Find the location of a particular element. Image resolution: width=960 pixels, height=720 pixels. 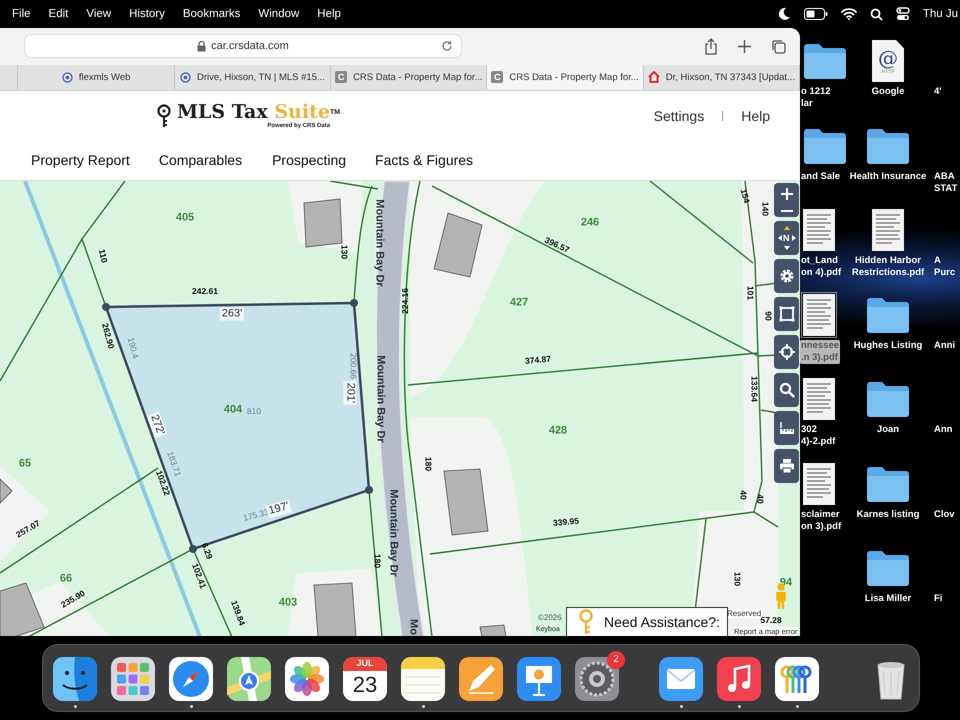

menu-item: File is located at coordinates (21, 14).